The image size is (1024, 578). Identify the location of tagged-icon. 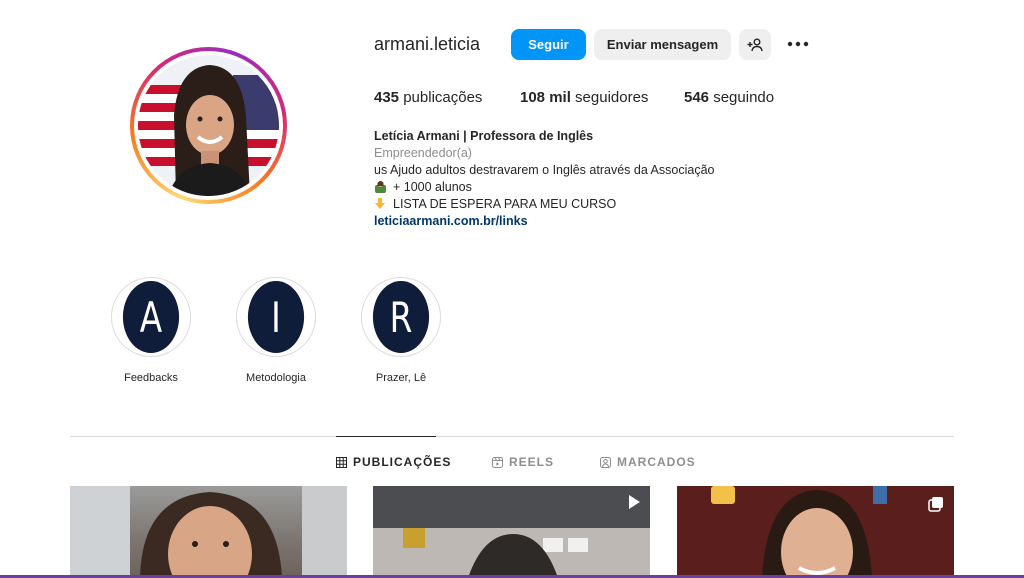
(605, 462).